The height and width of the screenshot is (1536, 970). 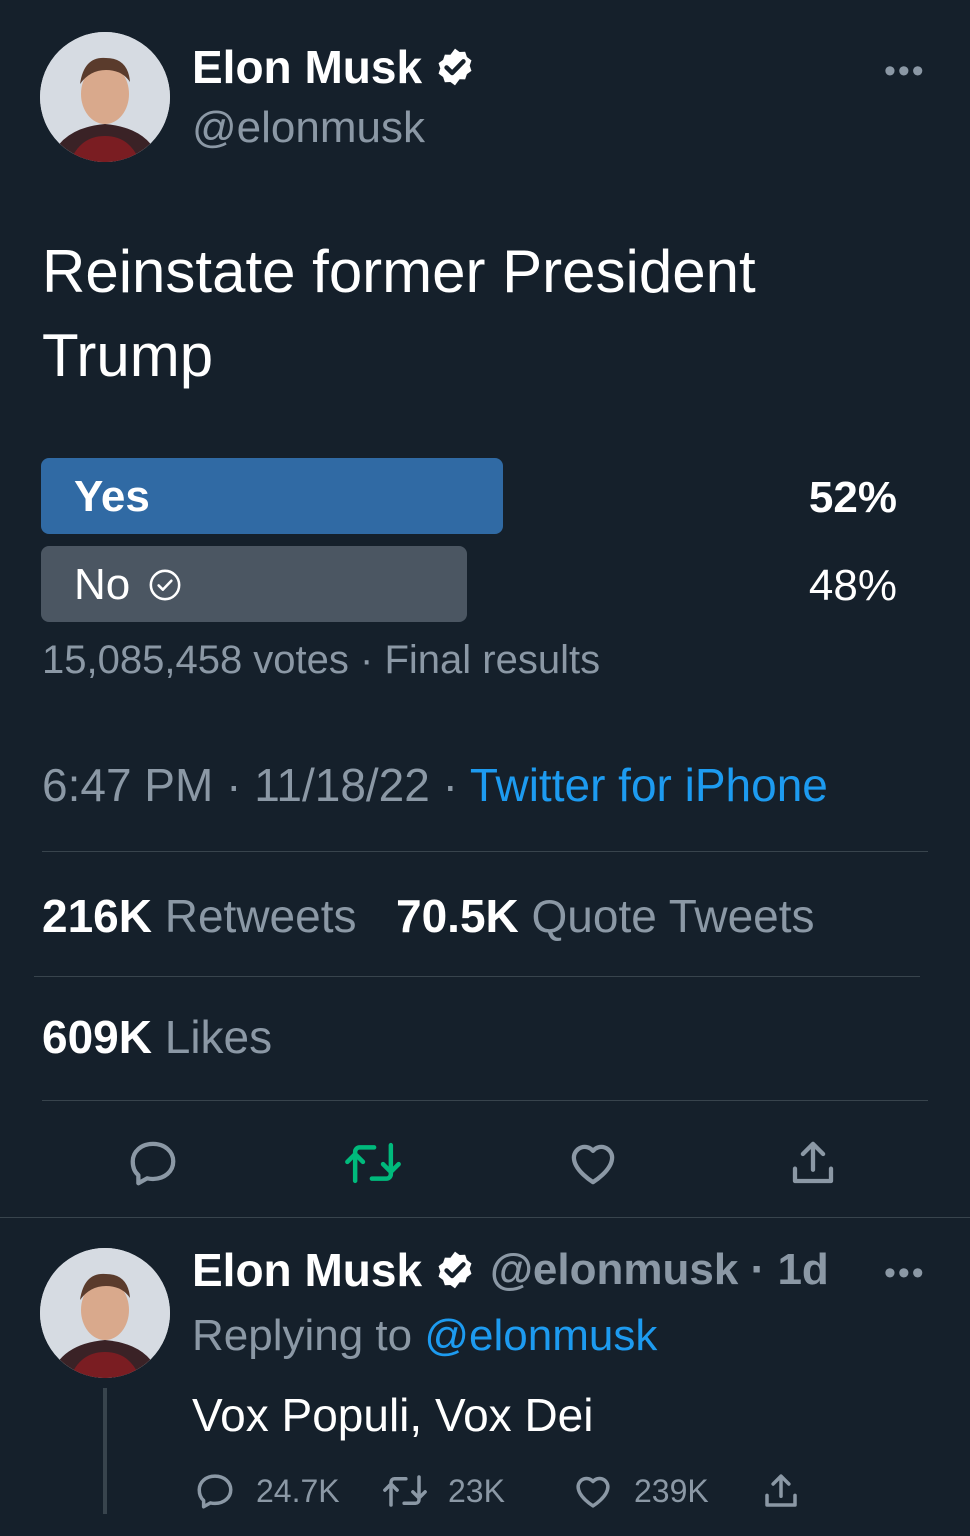 I want to click on reply-author-name: Elon Musk, so click(x=307, y=1270).